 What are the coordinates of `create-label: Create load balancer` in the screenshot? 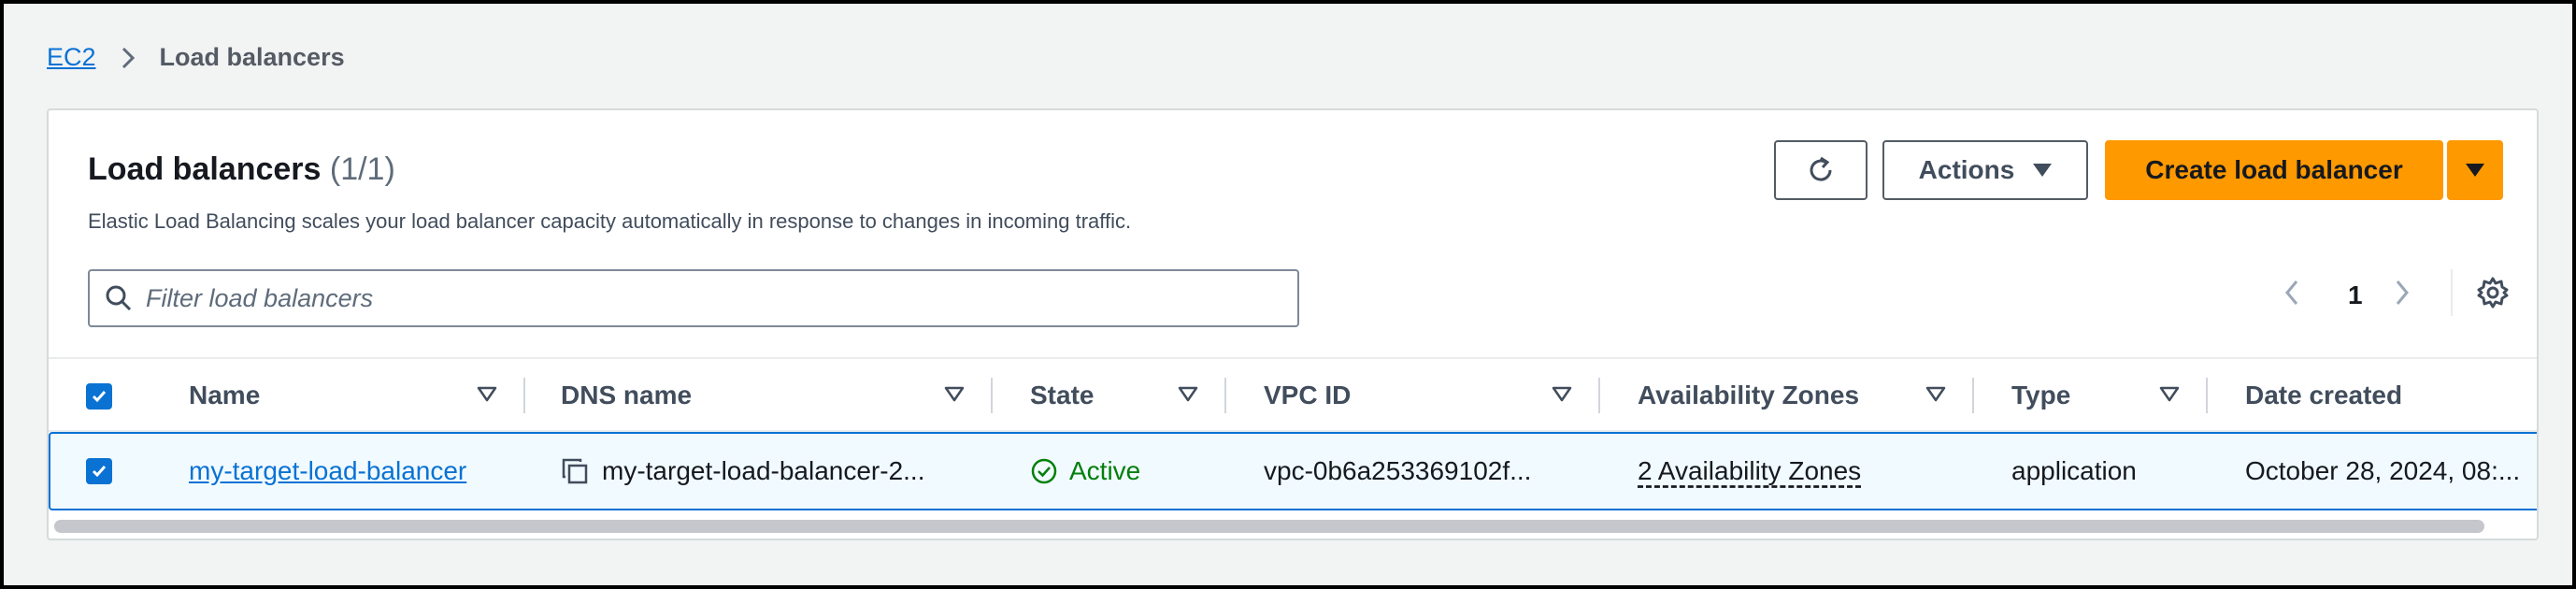 It's located at (2274, 170).